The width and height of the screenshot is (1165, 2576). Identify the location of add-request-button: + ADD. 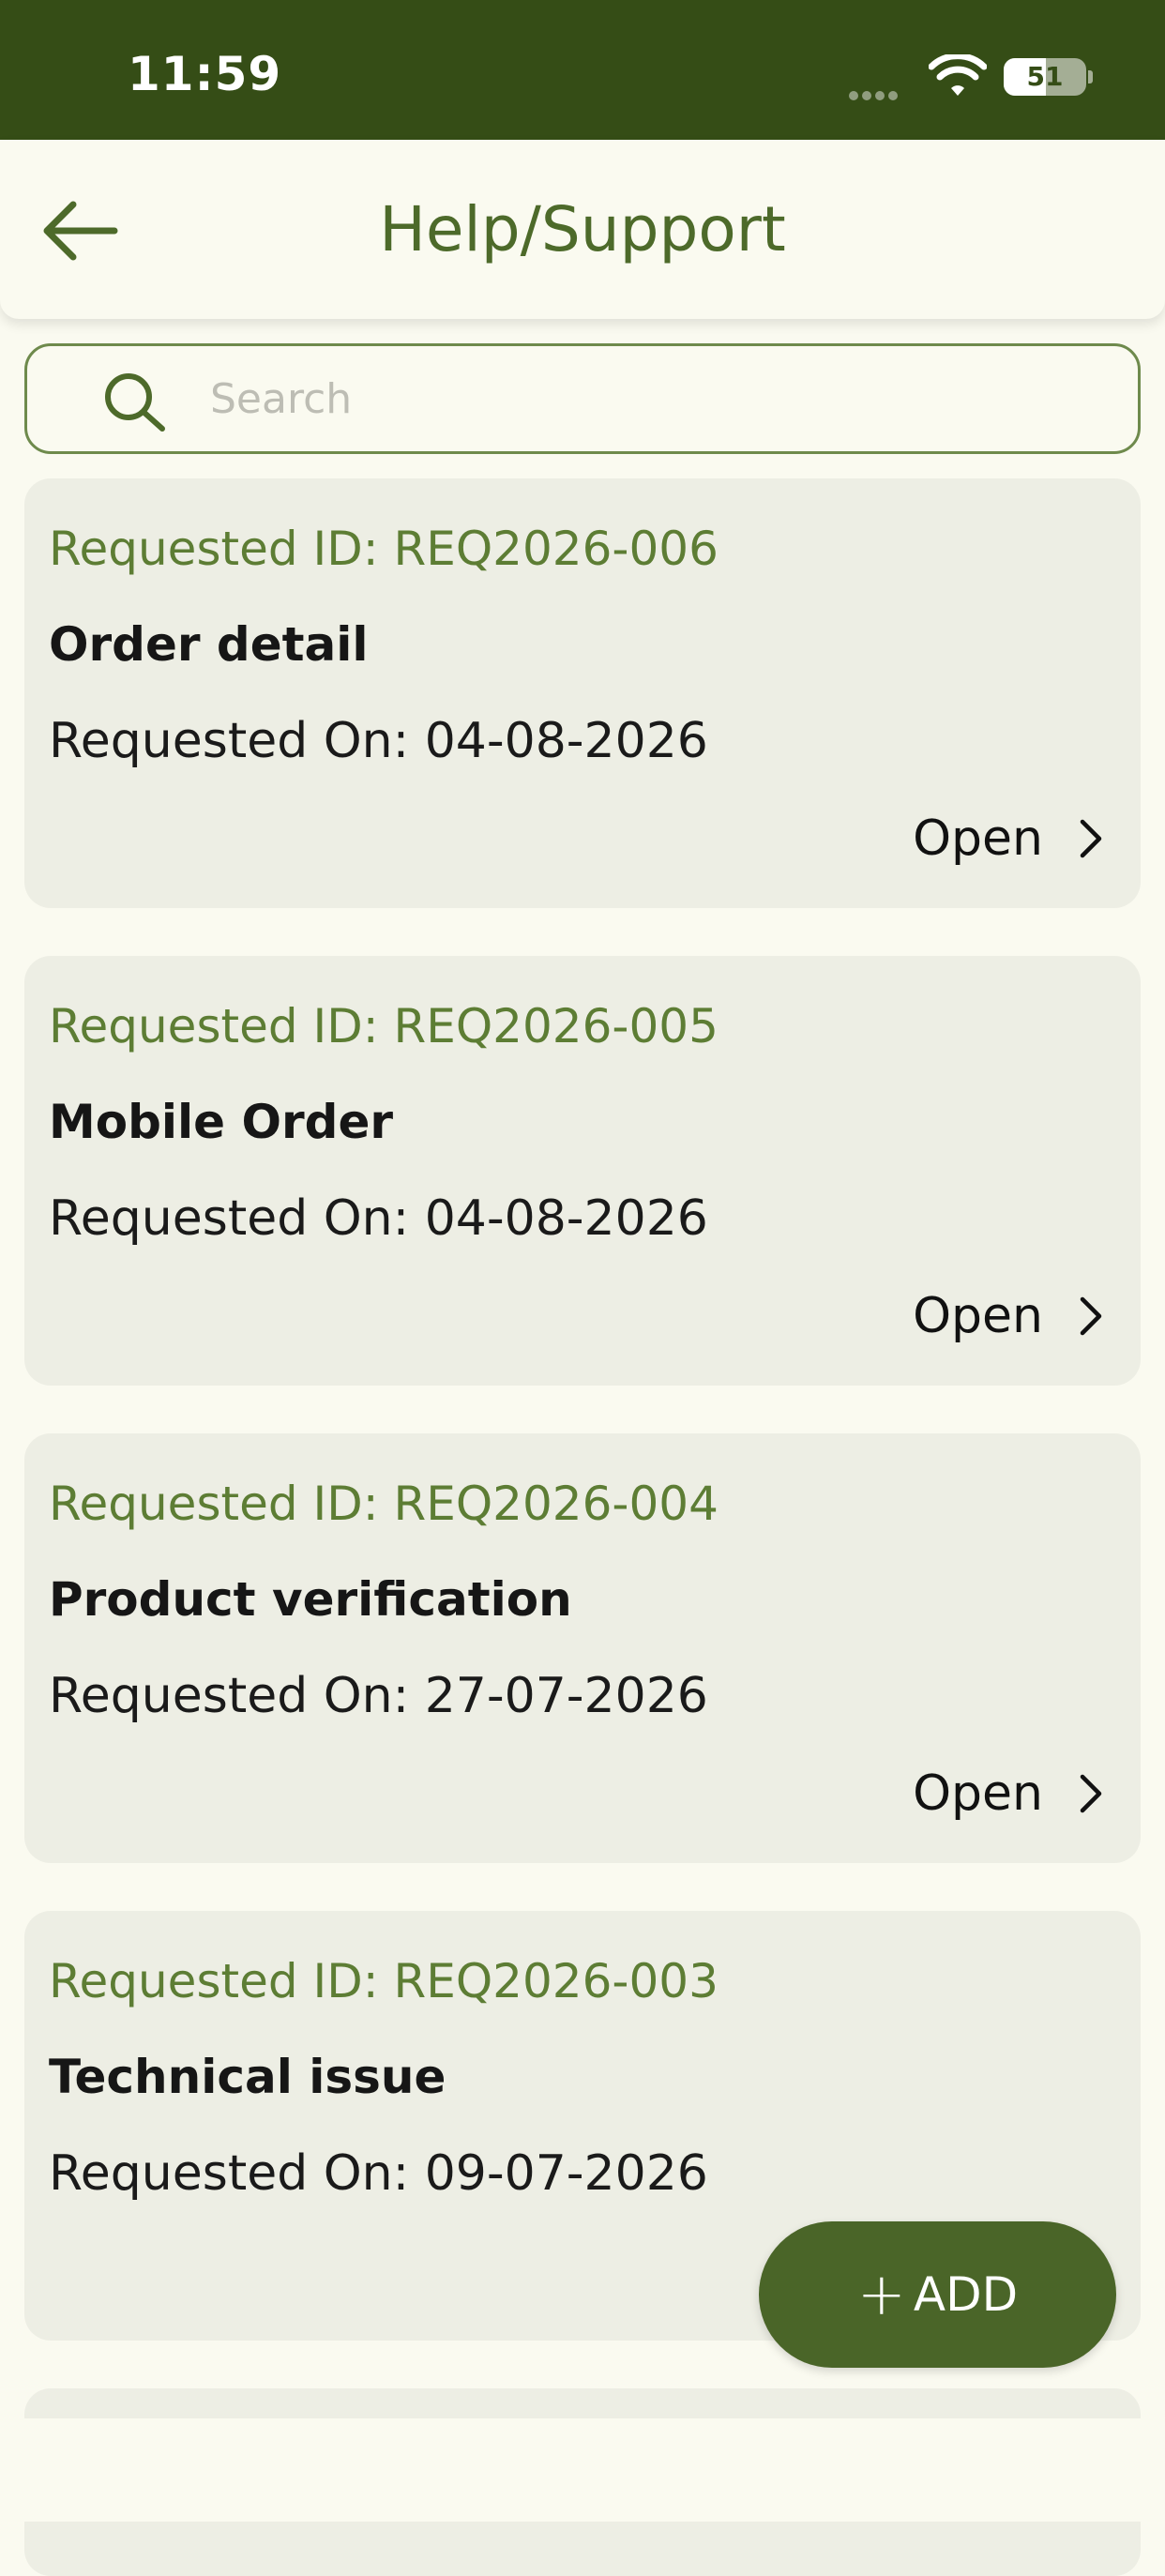
(937, 2295).